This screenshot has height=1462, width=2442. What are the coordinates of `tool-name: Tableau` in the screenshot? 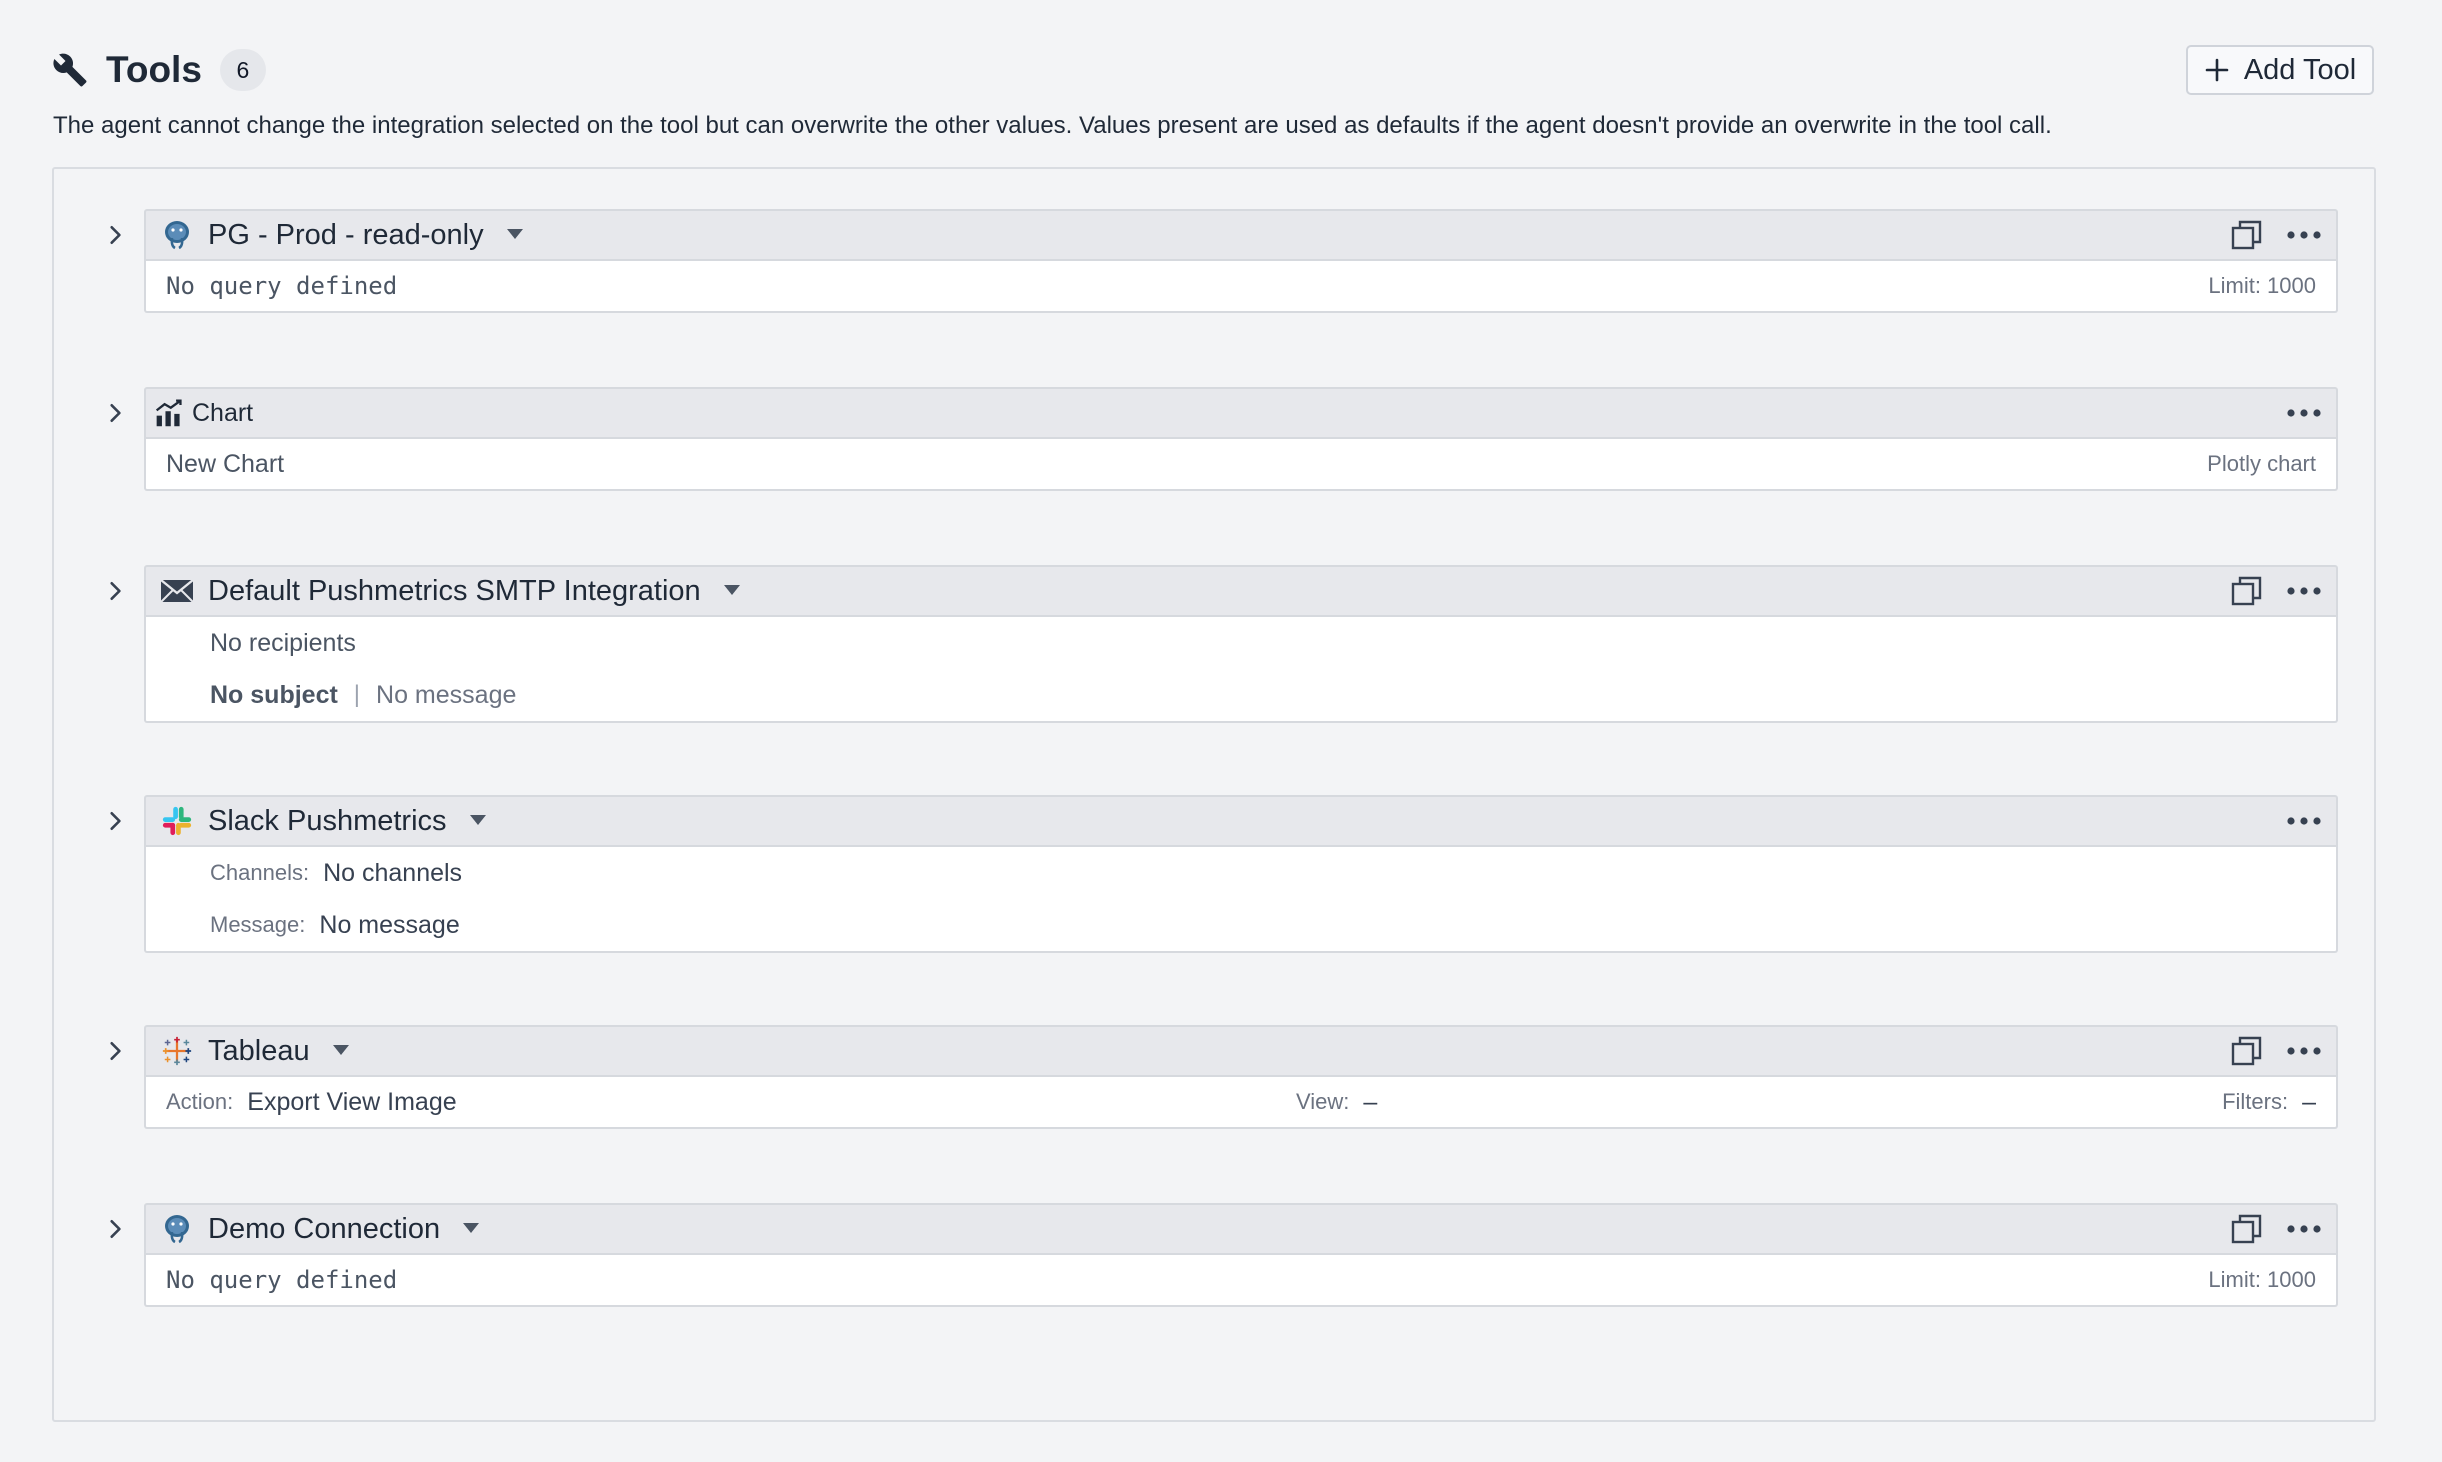 It's located at (259, 1050).